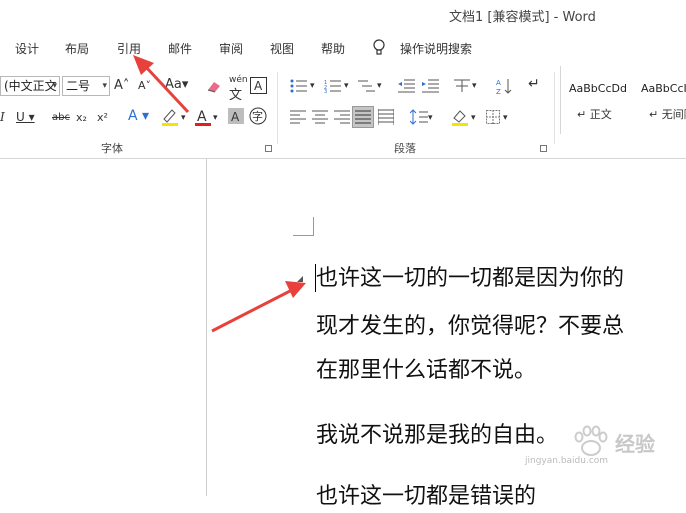  Describe the element at coordinates (567, 461) in the screenshot. I see `watermark-url: jingyan.baidu.com` at that location.